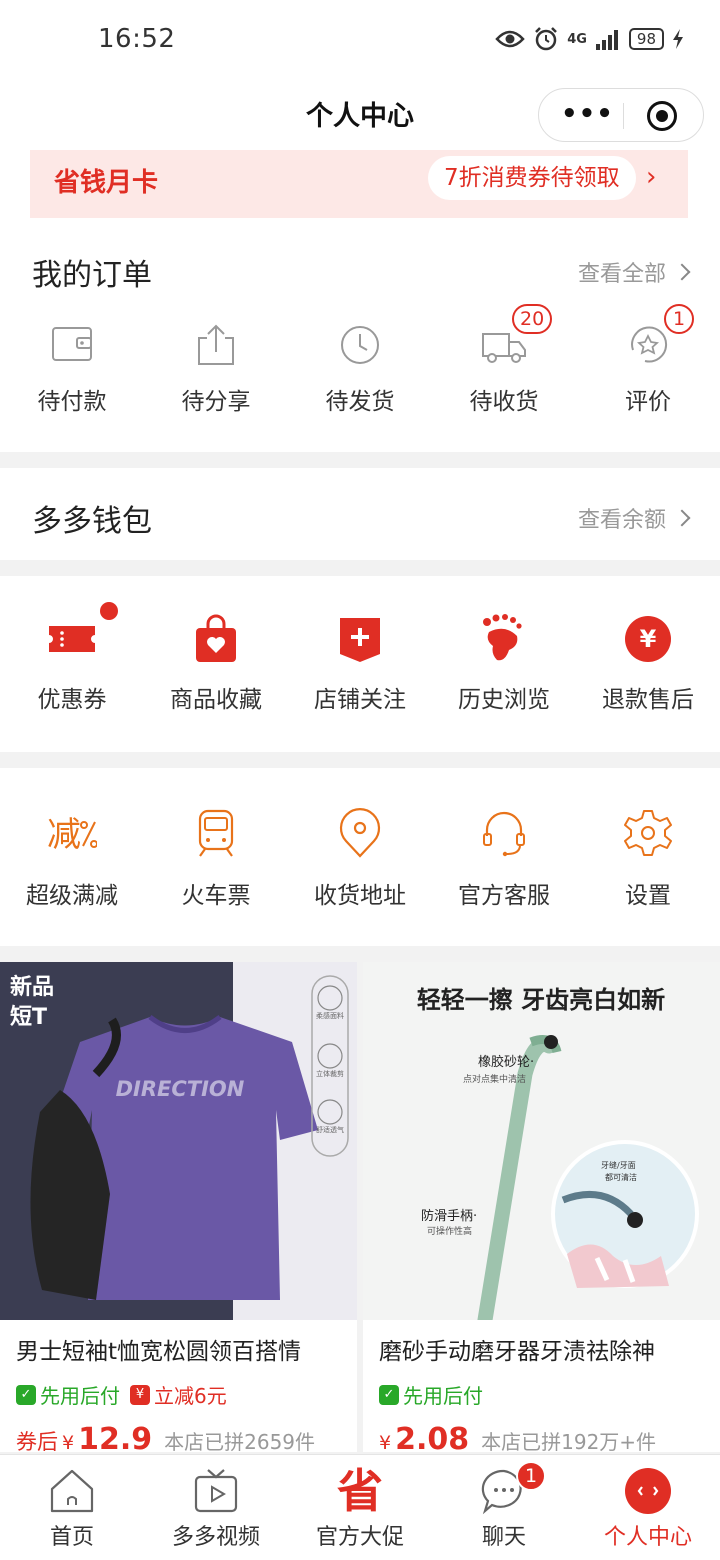  What do you see at coordinates (359, 1537) in the screenshot?
I see `tab-label: 官方大促` at bounding box center [359, 1537].